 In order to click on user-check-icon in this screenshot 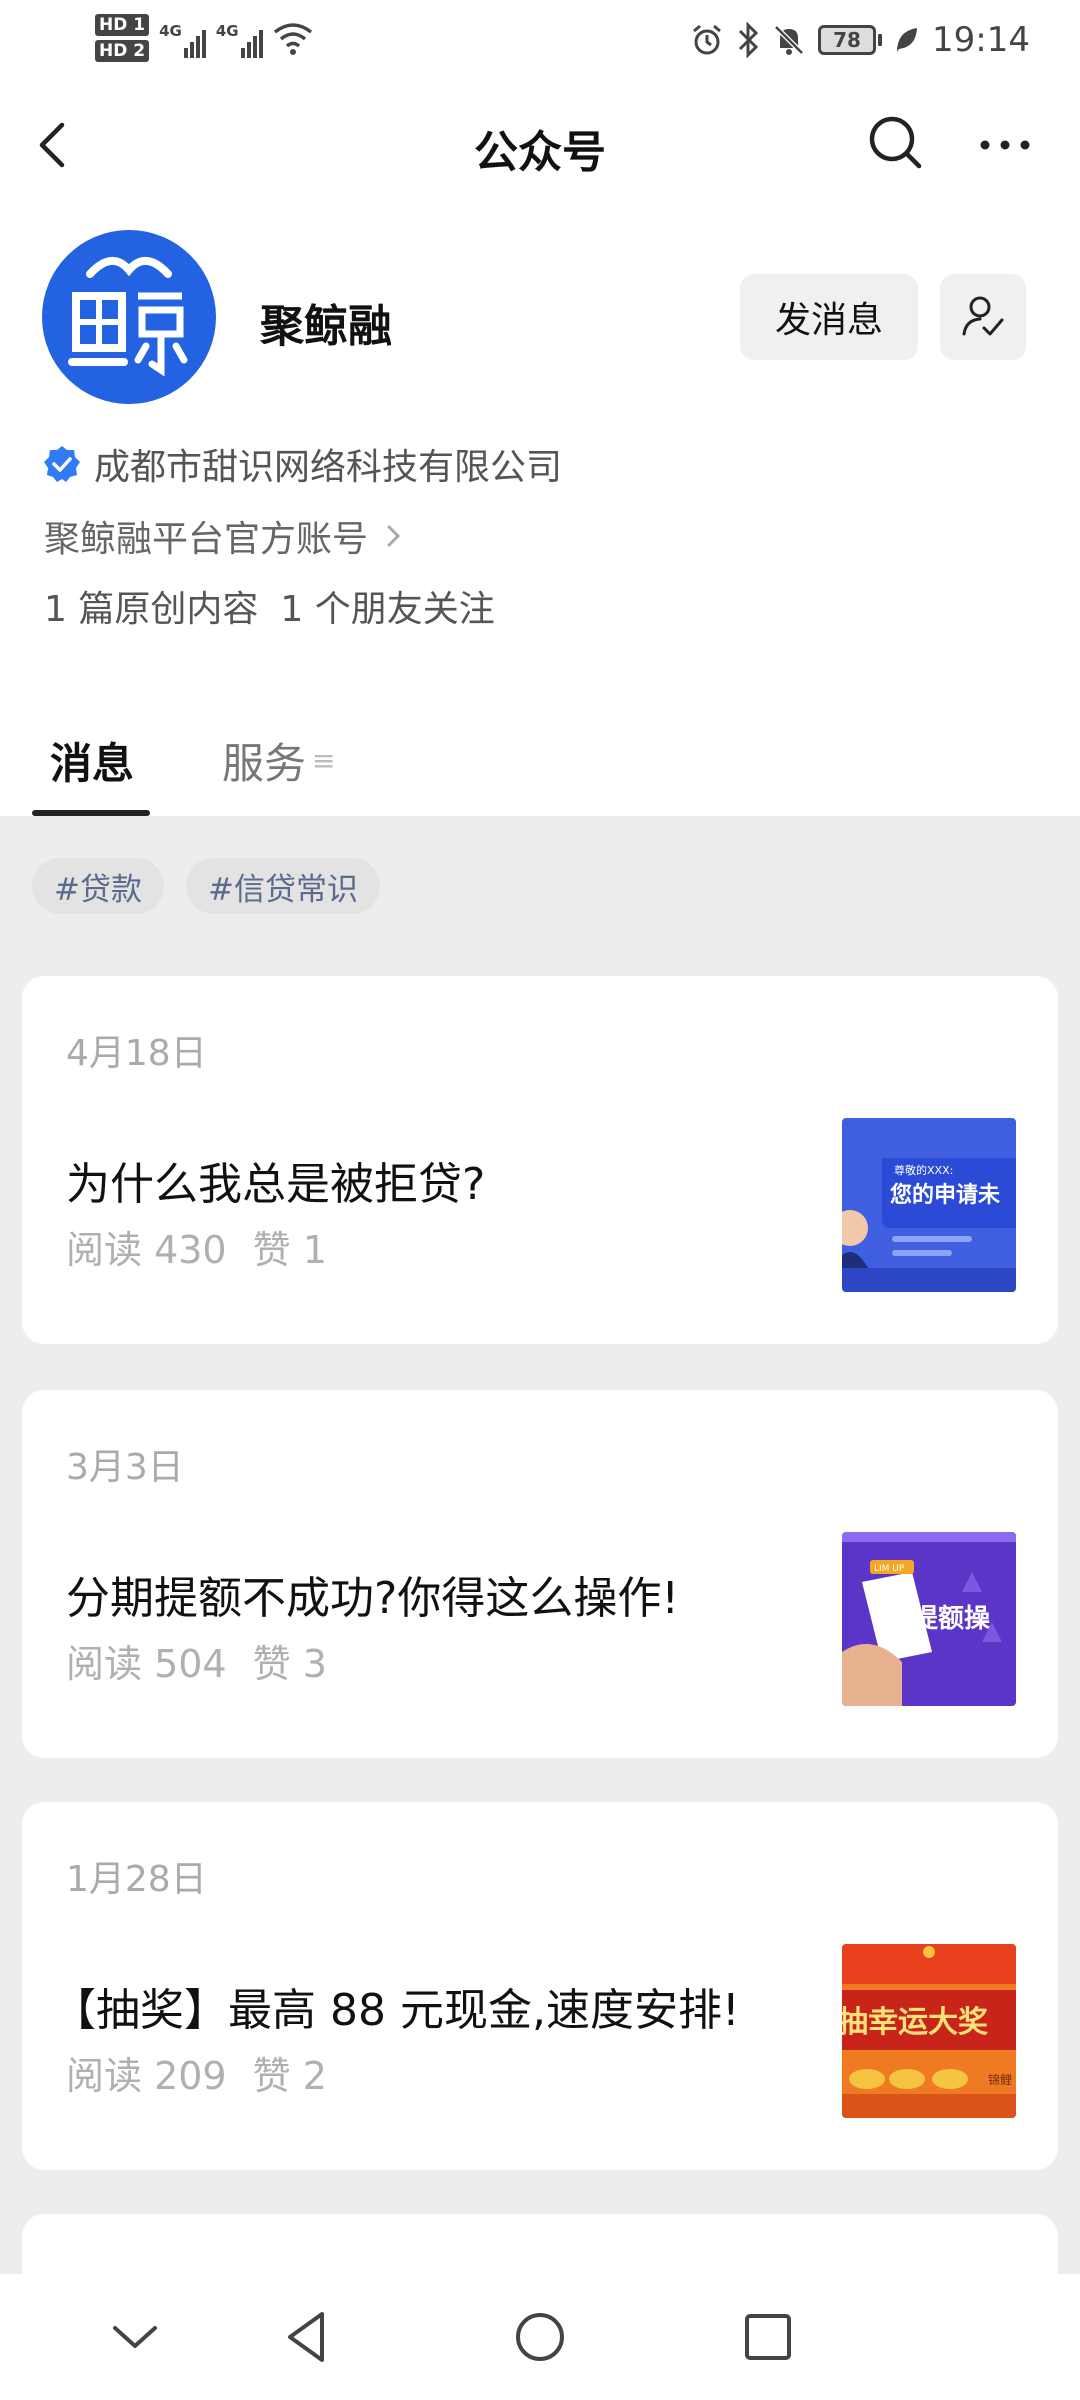, I will do `click(983, 316)`.